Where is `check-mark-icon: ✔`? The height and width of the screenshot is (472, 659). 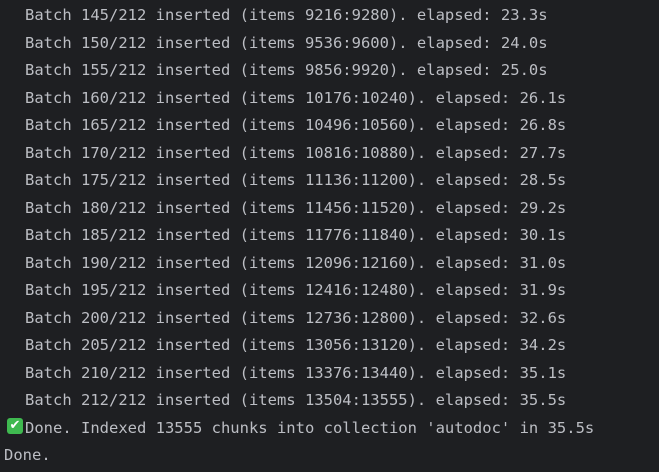
check-mark-icon: ✔ is located at coordinates (15, 426).